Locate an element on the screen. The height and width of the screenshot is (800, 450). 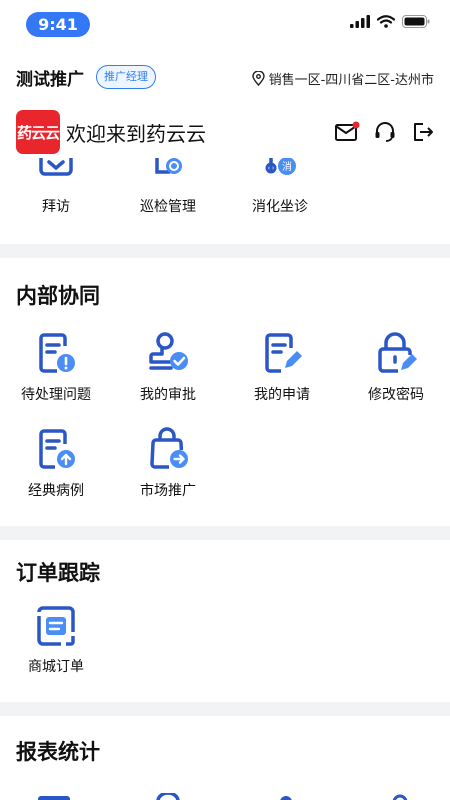
my-applications-item: 我的申请 is located at coordinates (282, 366).